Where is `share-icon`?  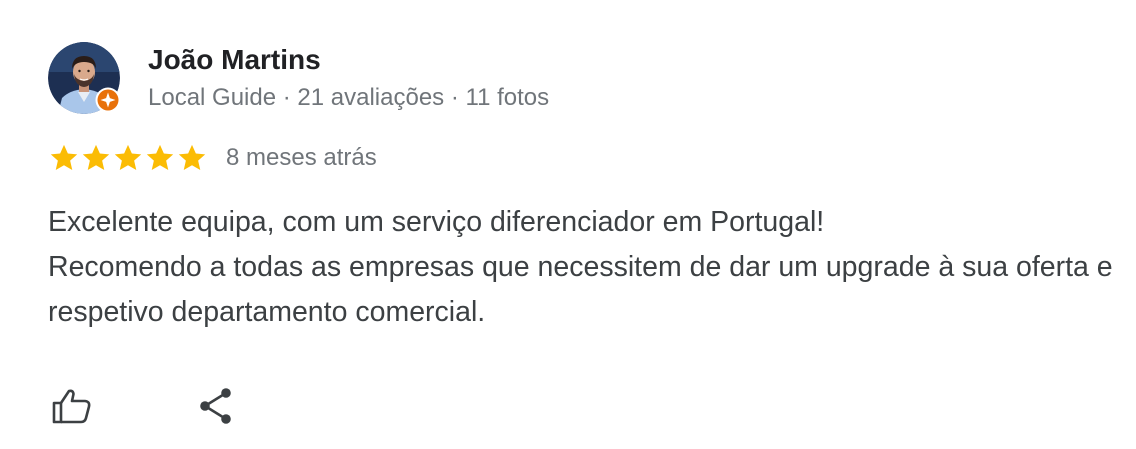
share-icon is located at coordinates (215, 406).